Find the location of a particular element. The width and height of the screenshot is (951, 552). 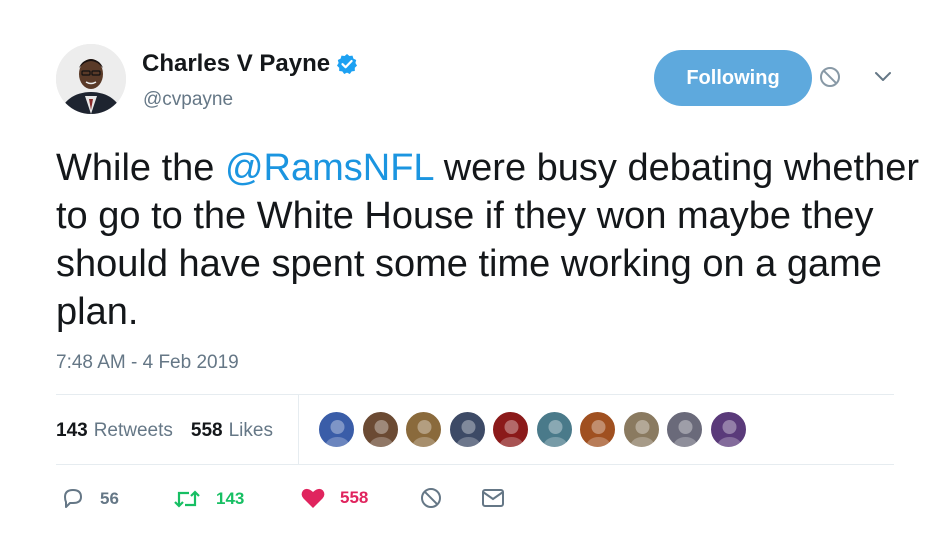

verified-badge-icon is located at coordinates (347, 64).